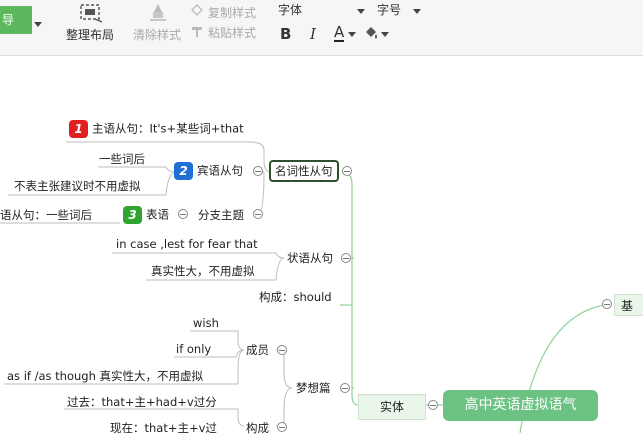 The height and width of the screenshot is (436, 643). I want to click on composition-node: 构成, so click(257, 428).